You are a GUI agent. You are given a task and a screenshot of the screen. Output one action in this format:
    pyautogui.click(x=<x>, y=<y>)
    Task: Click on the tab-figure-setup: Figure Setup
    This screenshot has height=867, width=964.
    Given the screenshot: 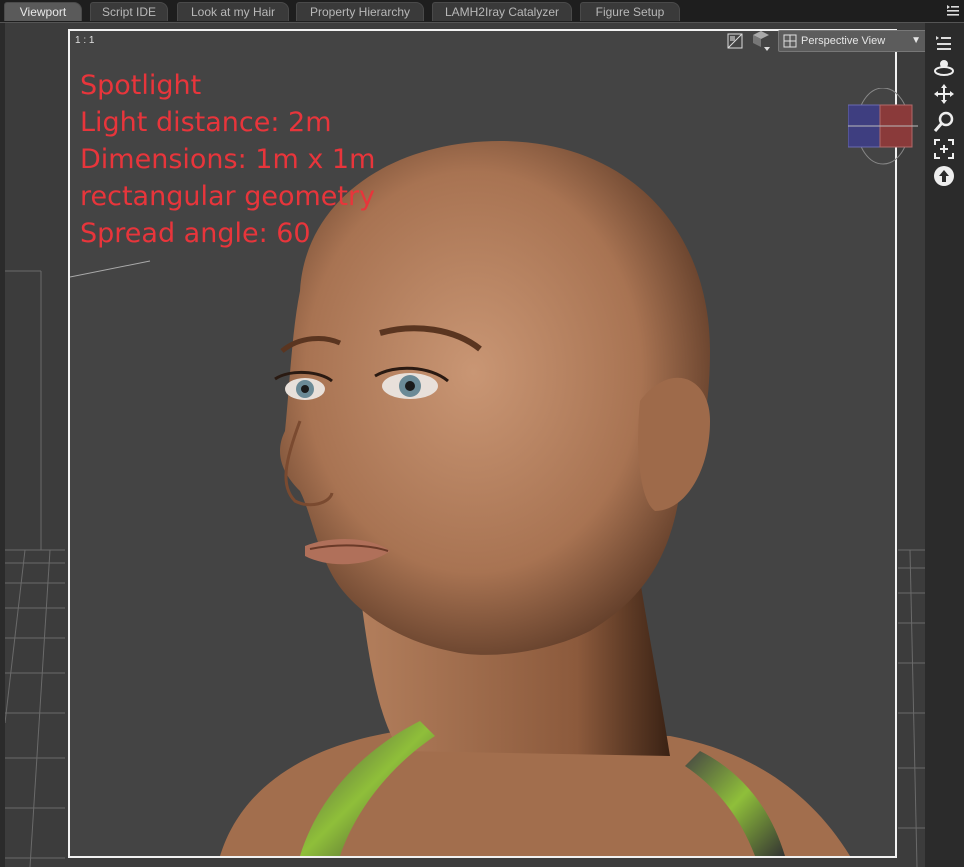 What is the action you would take?
    pyautogui.click(x=630, y=11)
    